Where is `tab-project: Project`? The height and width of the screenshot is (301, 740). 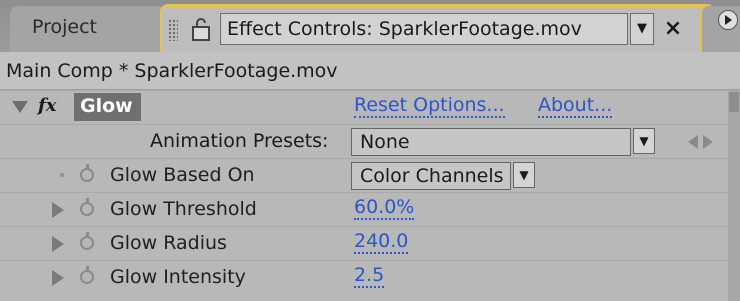 tab-project: Project is located at coordinates (87, 29).